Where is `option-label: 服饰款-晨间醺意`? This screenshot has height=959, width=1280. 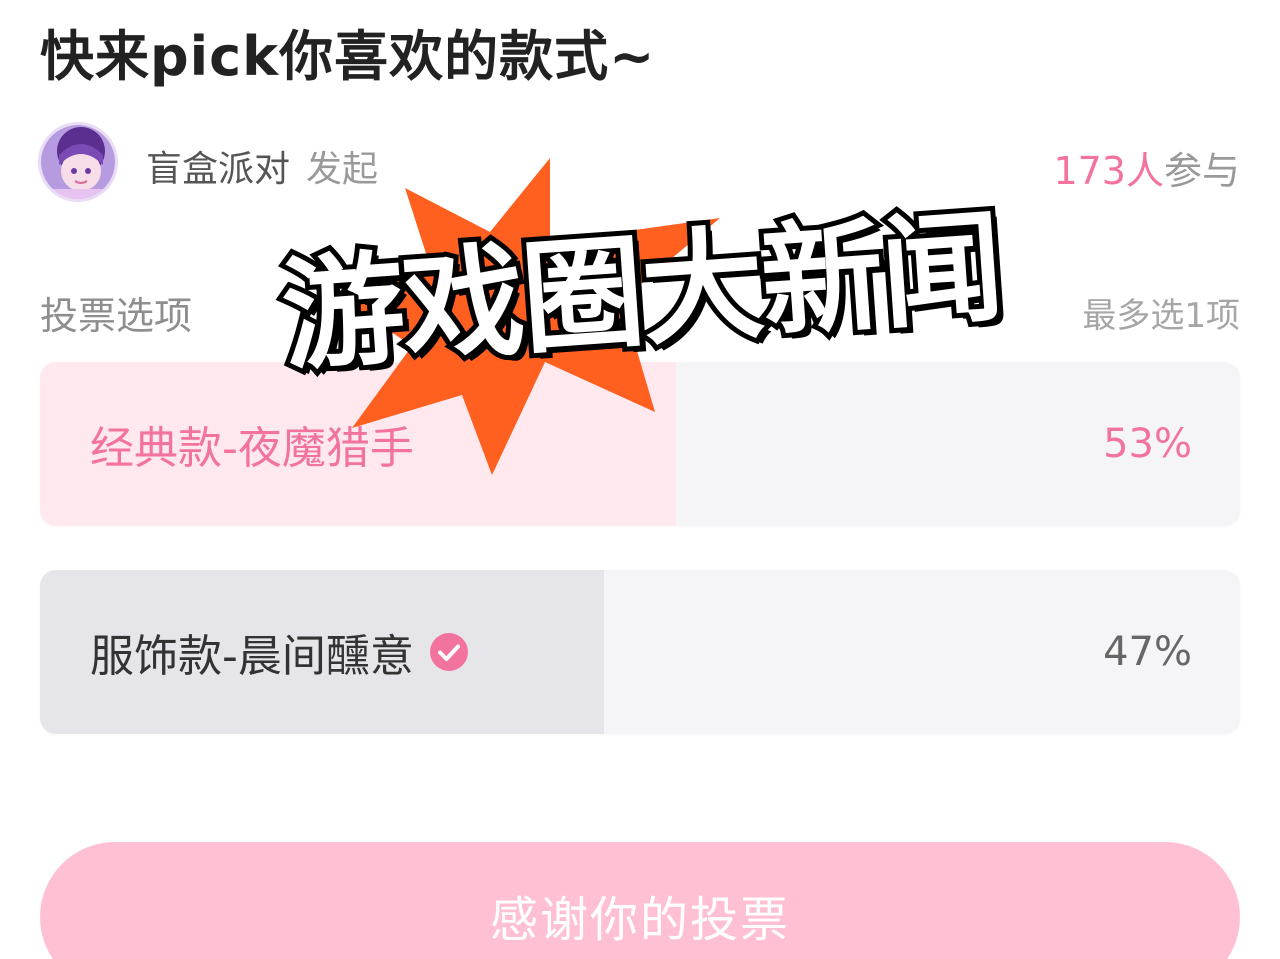 option-label: 服饰款-晨间醺意 is located at coordinates (279, 652).